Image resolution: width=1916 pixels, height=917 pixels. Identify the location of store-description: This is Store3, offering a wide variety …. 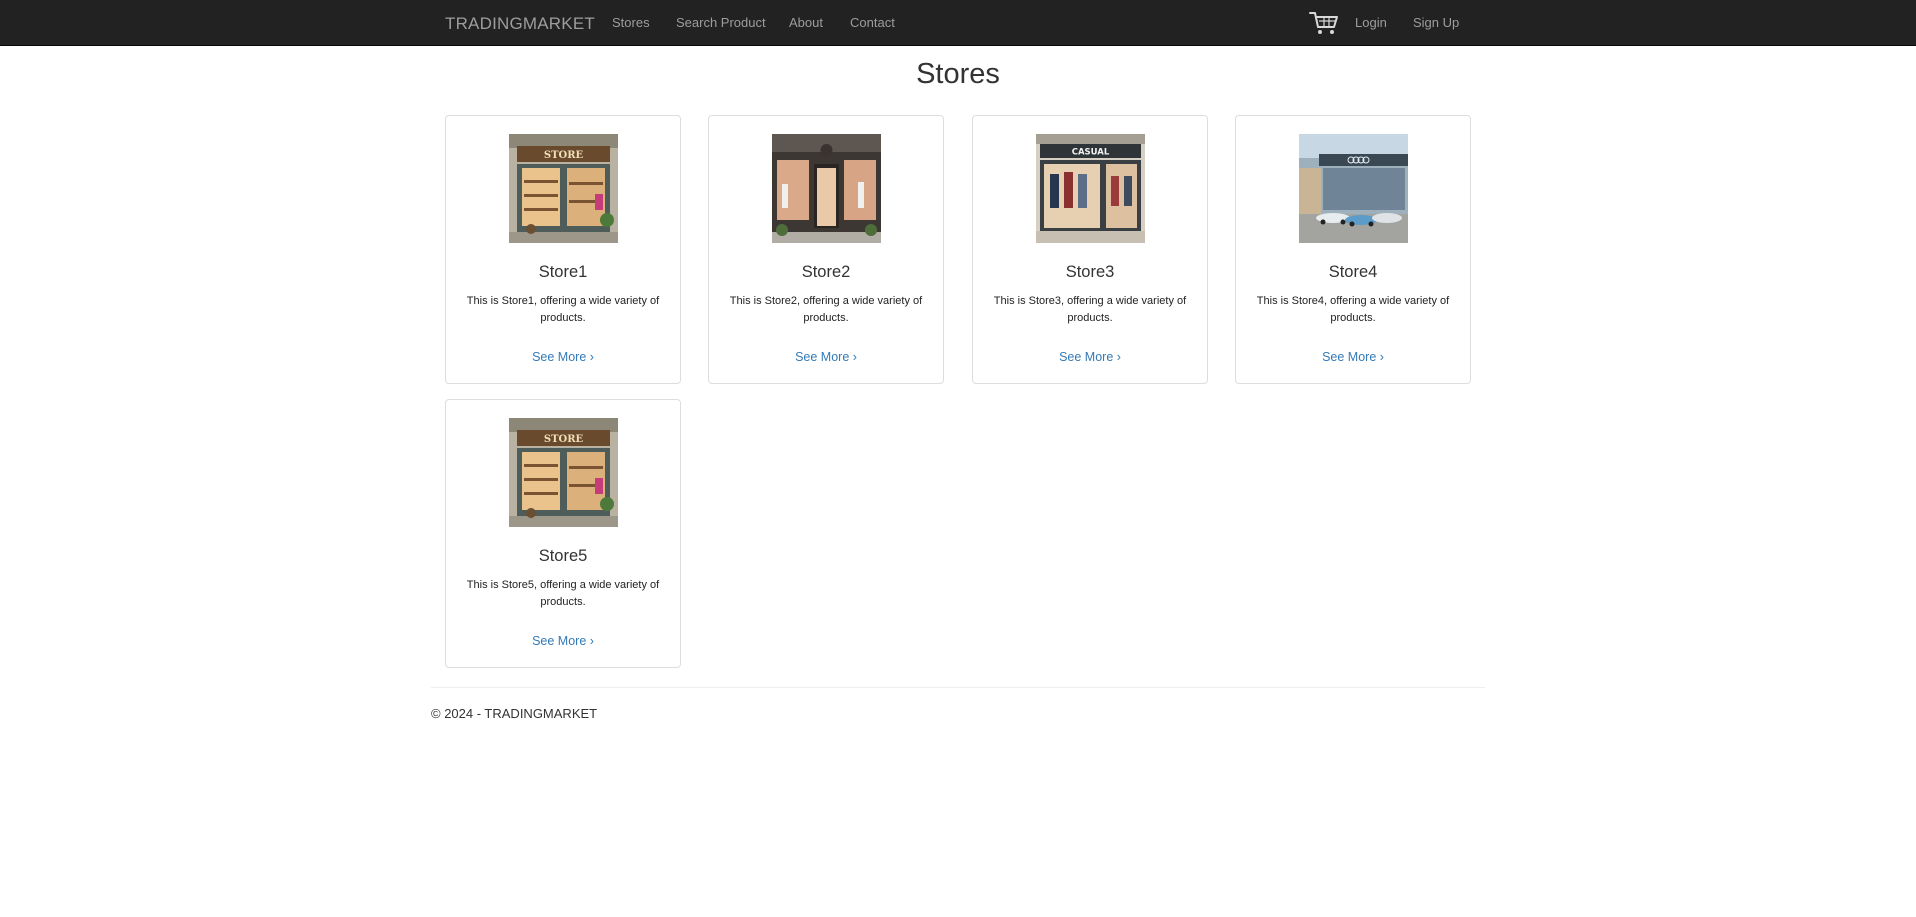
(1090, 309).